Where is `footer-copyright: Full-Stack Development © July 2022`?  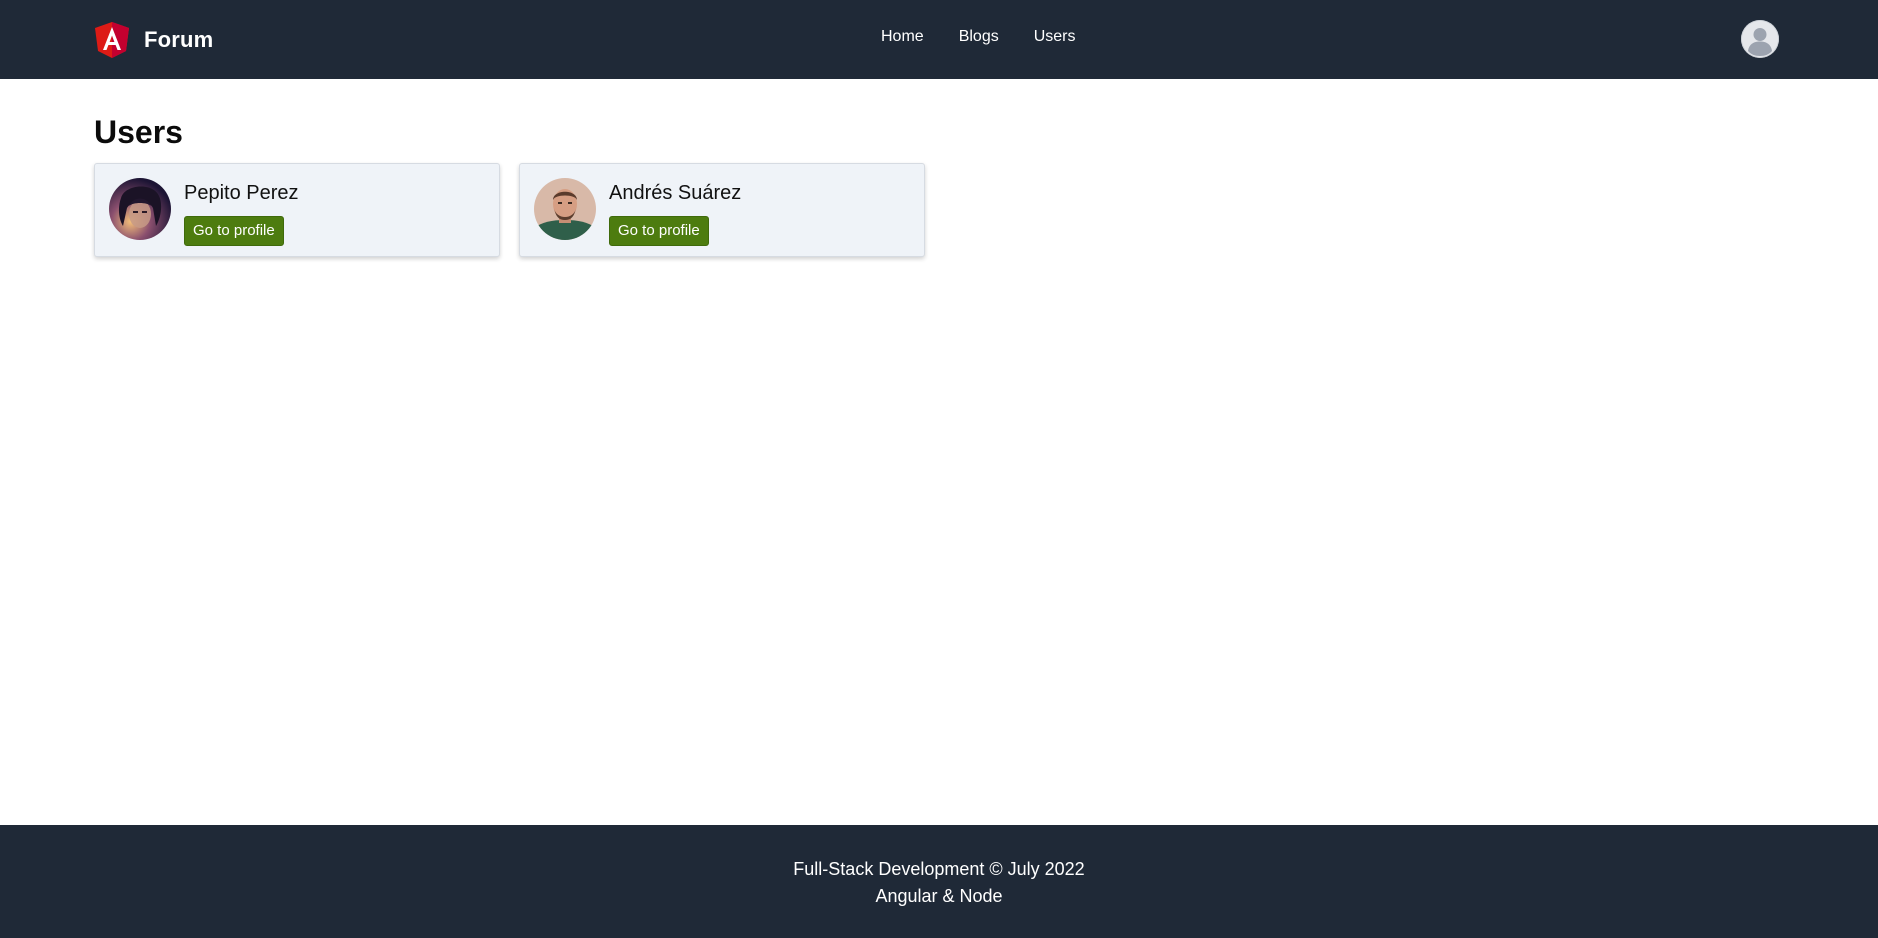 footer-copyright: Full-Stack Development © July 2022 is located at coordinates (939, 869).